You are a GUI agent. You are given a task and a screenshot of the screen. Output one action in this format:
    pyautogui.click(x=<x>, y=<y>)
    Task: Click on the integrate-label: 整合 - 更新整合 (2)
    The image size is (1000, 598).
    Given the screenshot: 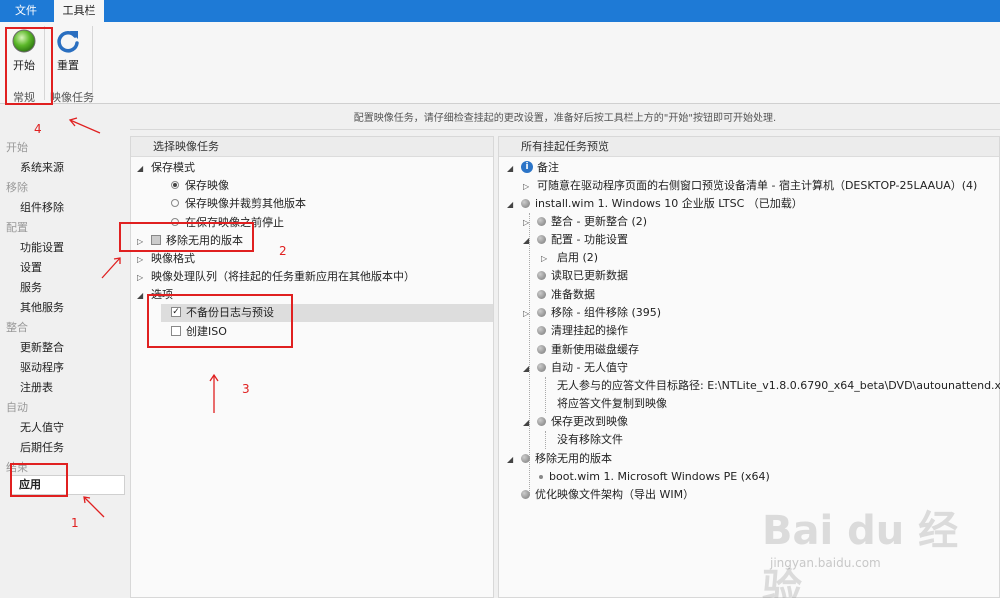 What is the action you would take?
    pyautogui.click(x=599, y=221)
    